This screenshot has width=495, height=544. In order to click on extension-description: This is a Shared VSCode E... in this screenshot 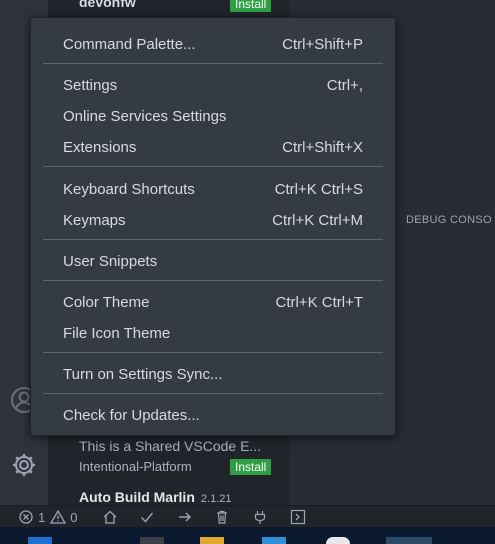, I will do `click(170, 446)`.